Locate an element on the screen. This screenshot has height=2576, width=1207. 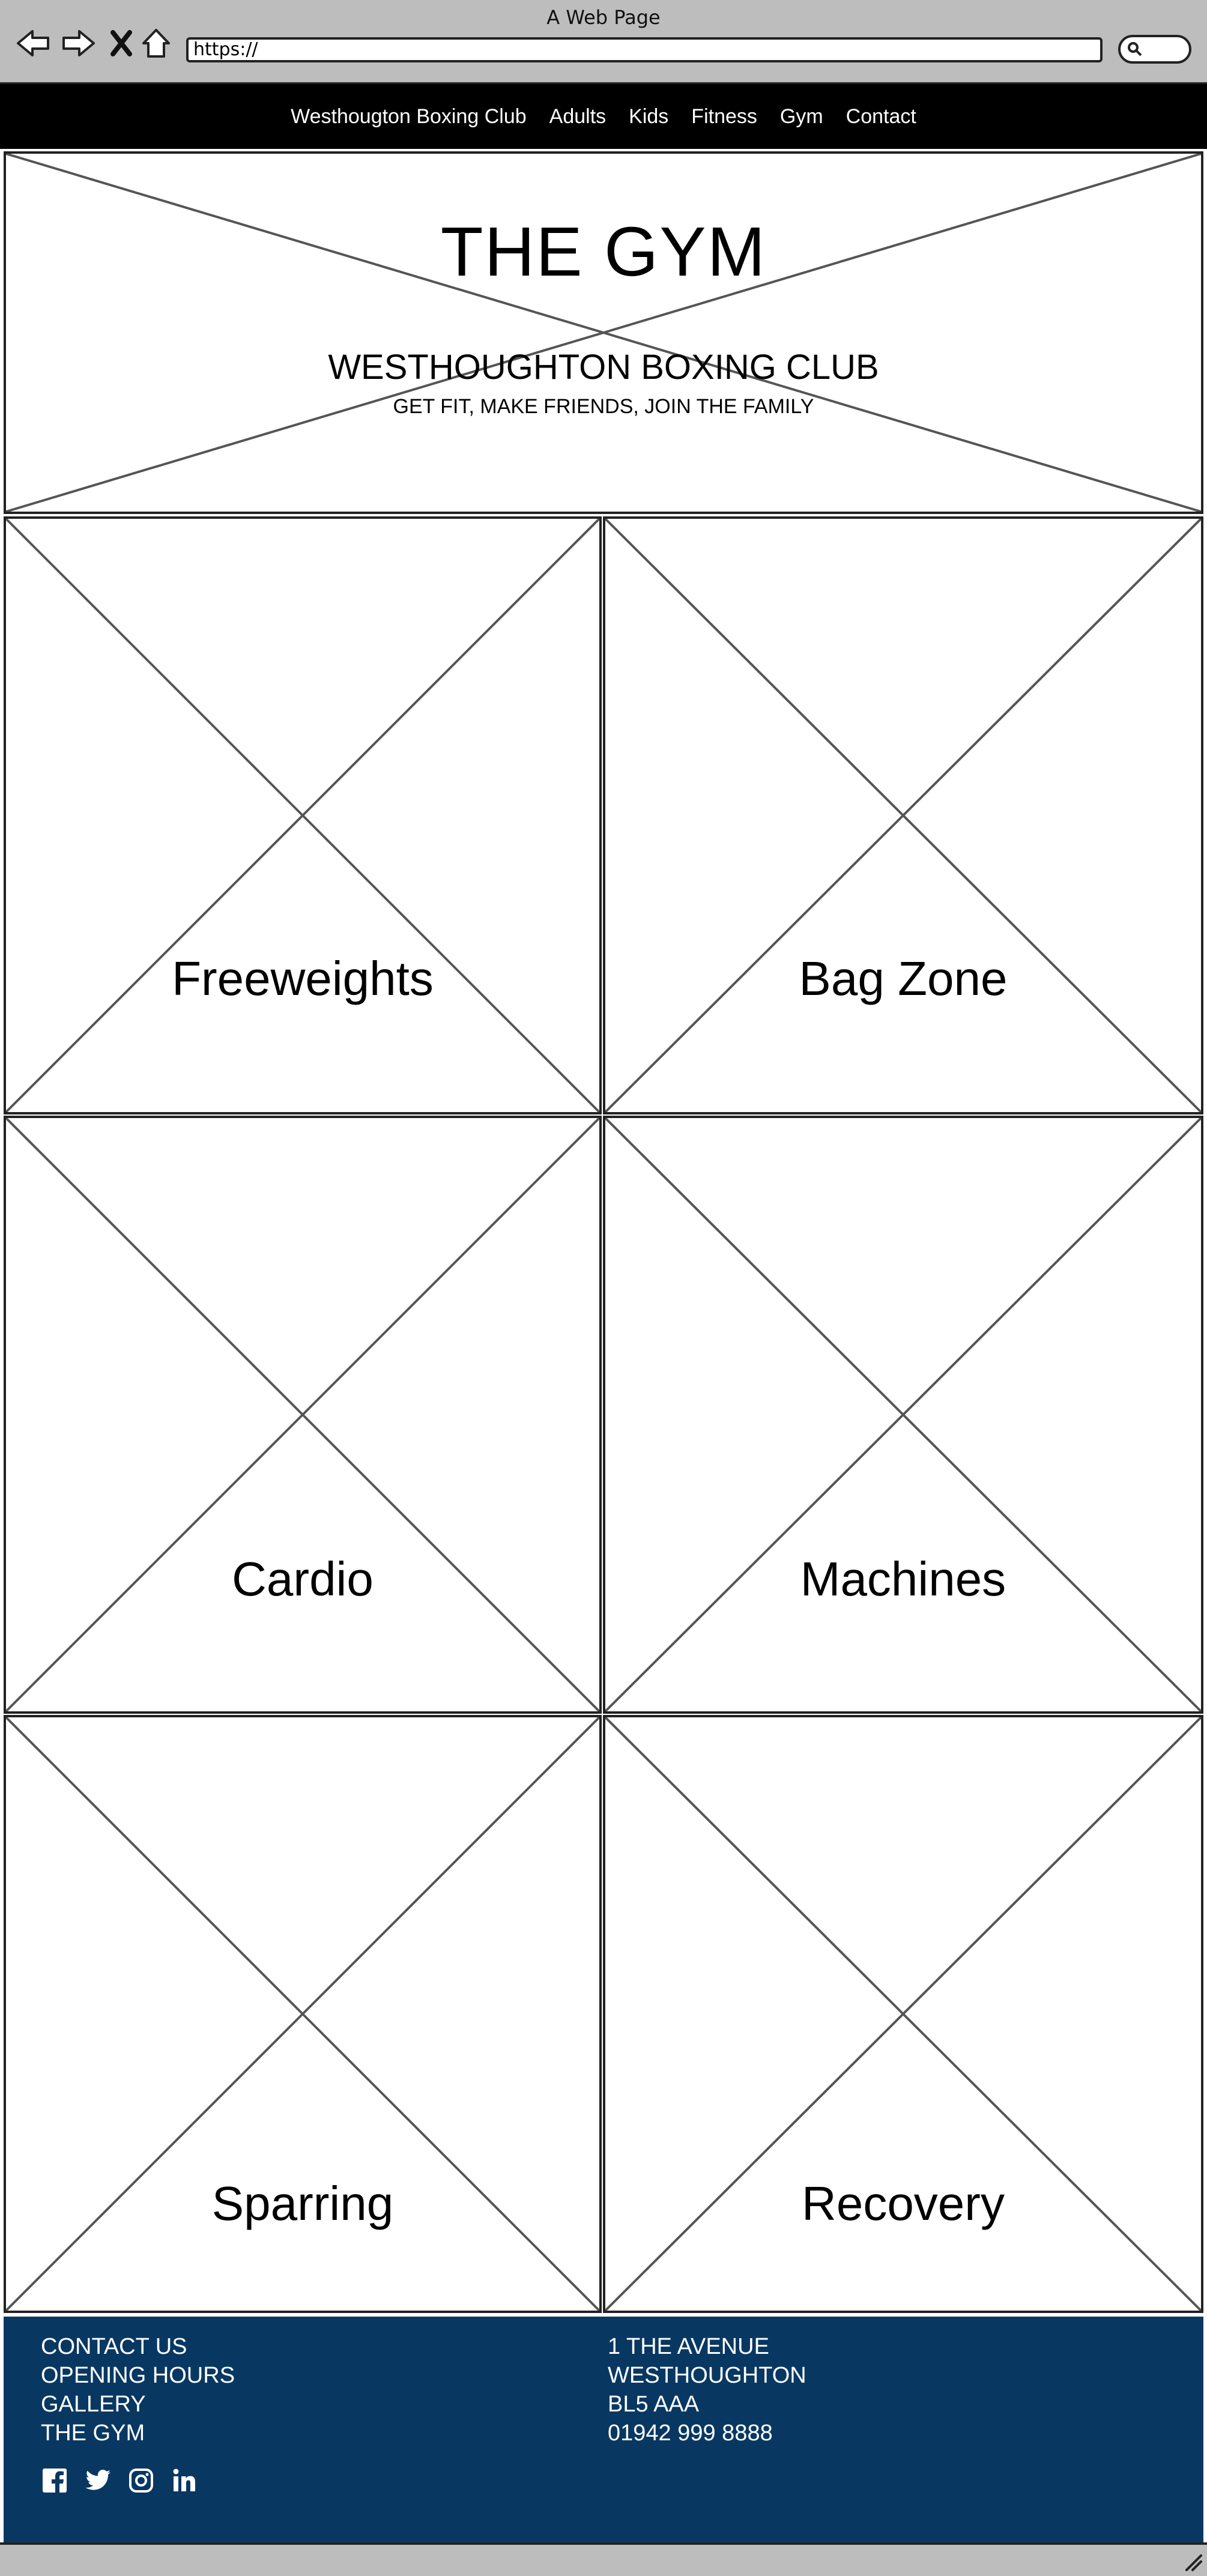
nav-link-adults: Adults is located at coordinates (578, 116).